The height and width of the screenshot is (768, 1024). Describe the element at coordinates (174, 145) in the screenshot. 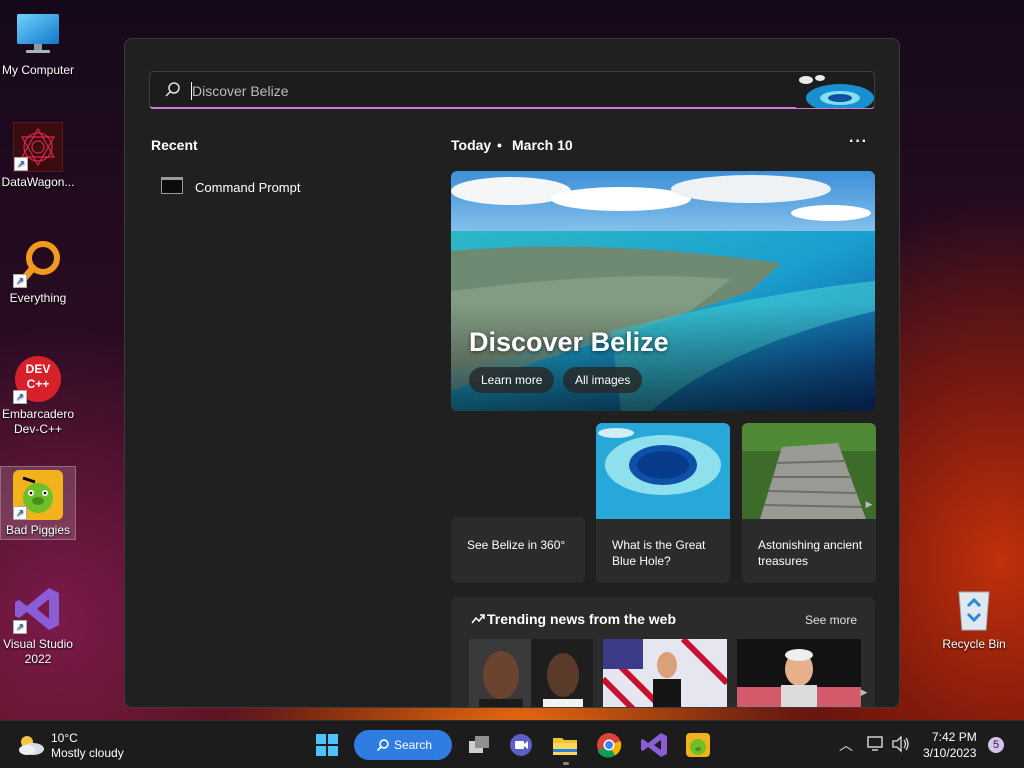

I see `recent-heading: Recent` at that location.